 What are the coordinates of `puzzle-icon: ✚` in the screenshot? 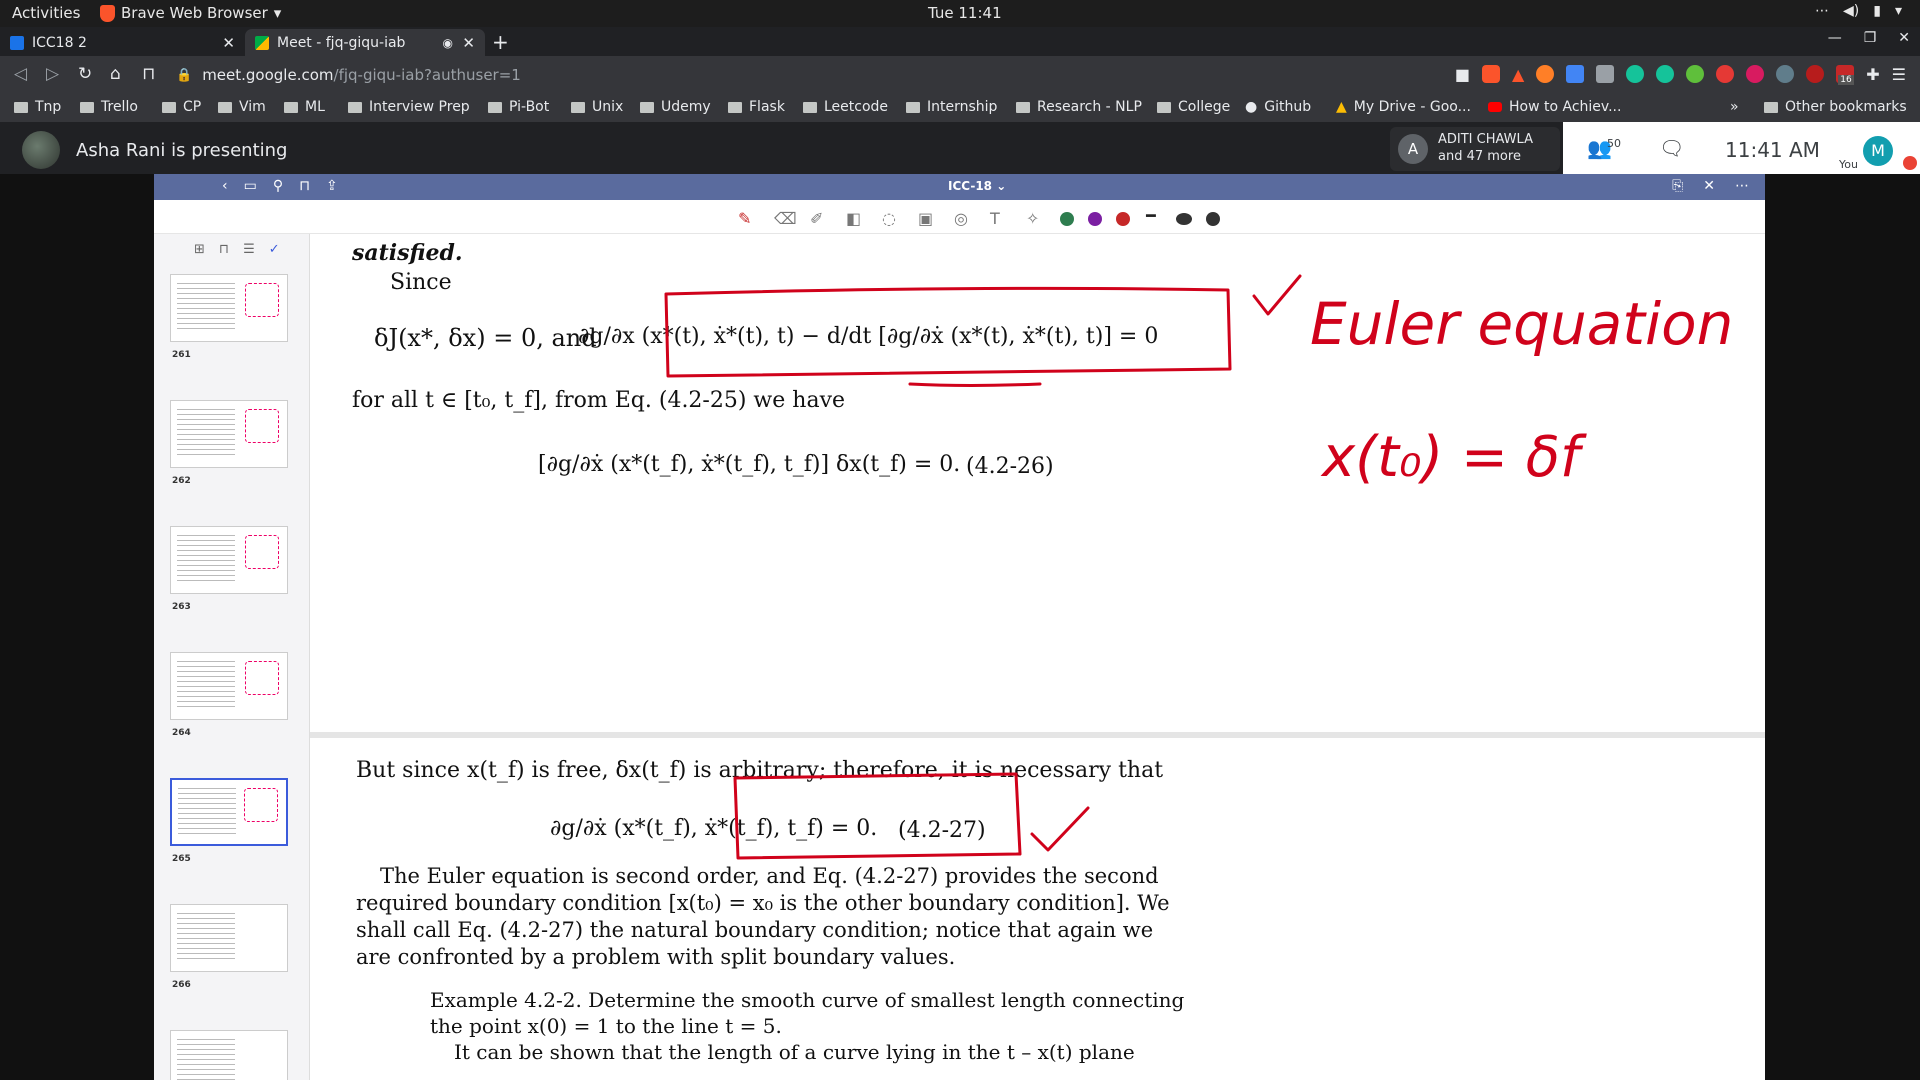 It's located at (1872, 76).